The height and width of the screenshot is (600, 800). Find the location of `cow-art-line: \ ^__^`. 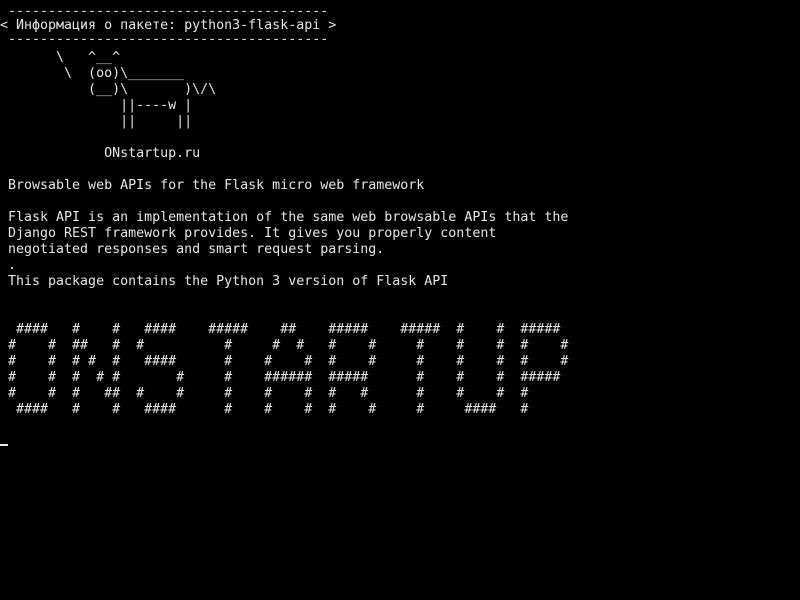

cow-art-line: \ ^__^ is located at coordinates (60, 57).